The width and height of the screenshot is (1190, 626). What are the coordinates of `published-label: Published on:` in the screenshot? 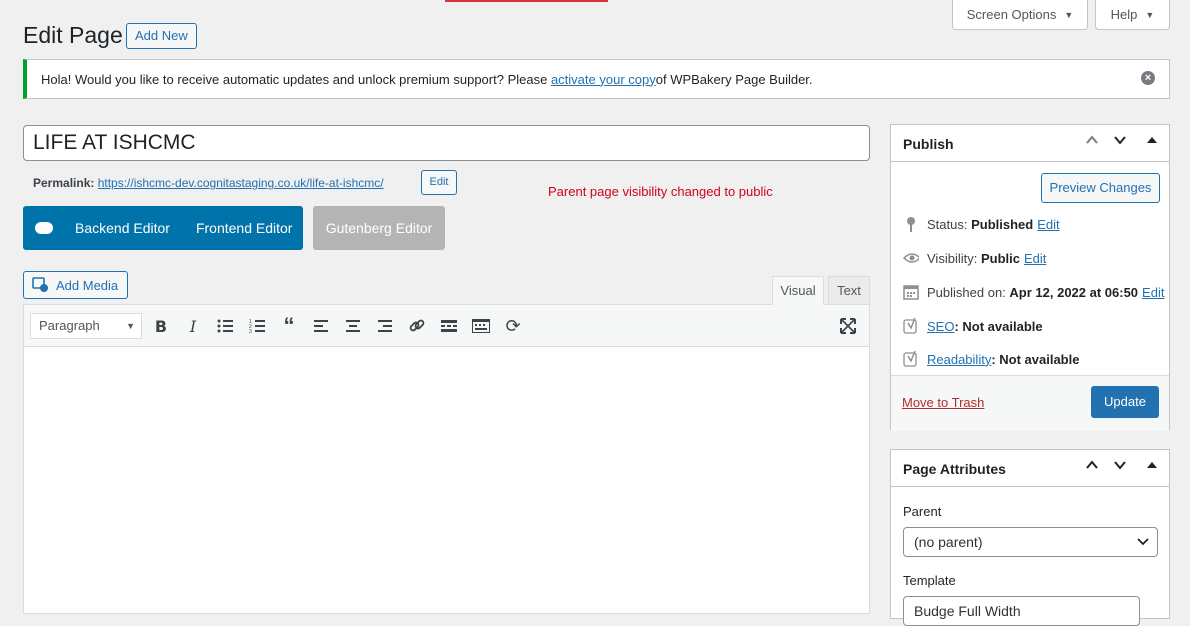 It's located at (966, 292).